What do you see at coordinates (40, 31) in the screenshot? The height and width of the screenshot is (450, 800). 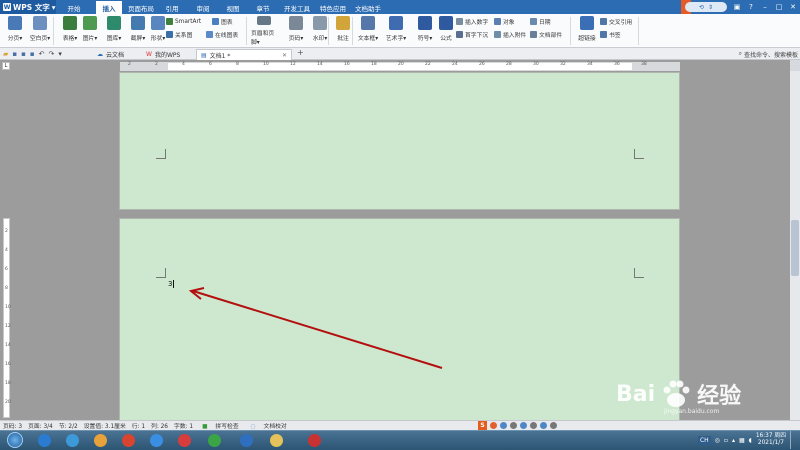 I see `blank-page-button: 空白页▾` at bounding box center [40, 31].